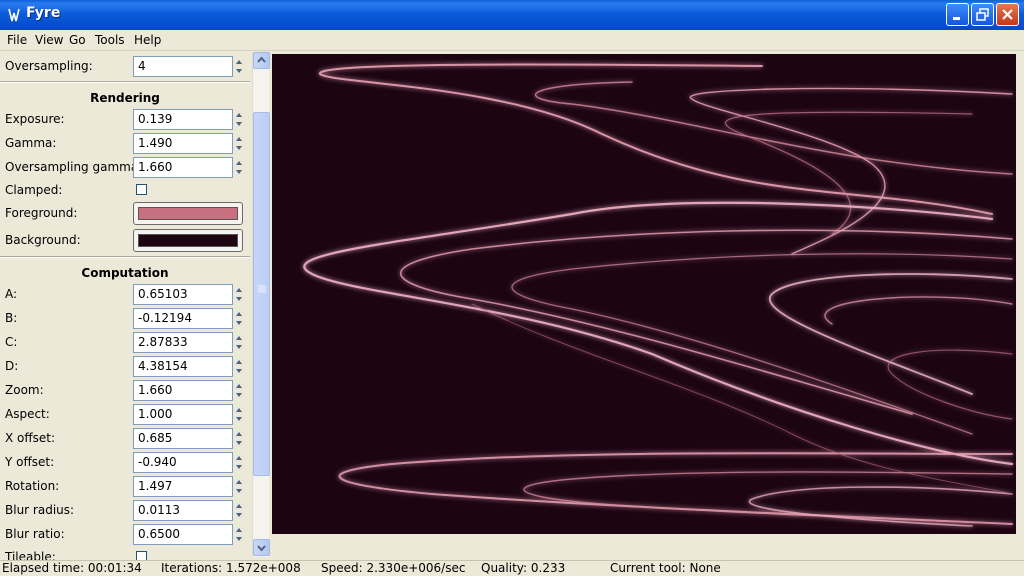  Describe the element at coordinates (27, 414) in the screenshot. I see `param-label: Aspect:` at that location.